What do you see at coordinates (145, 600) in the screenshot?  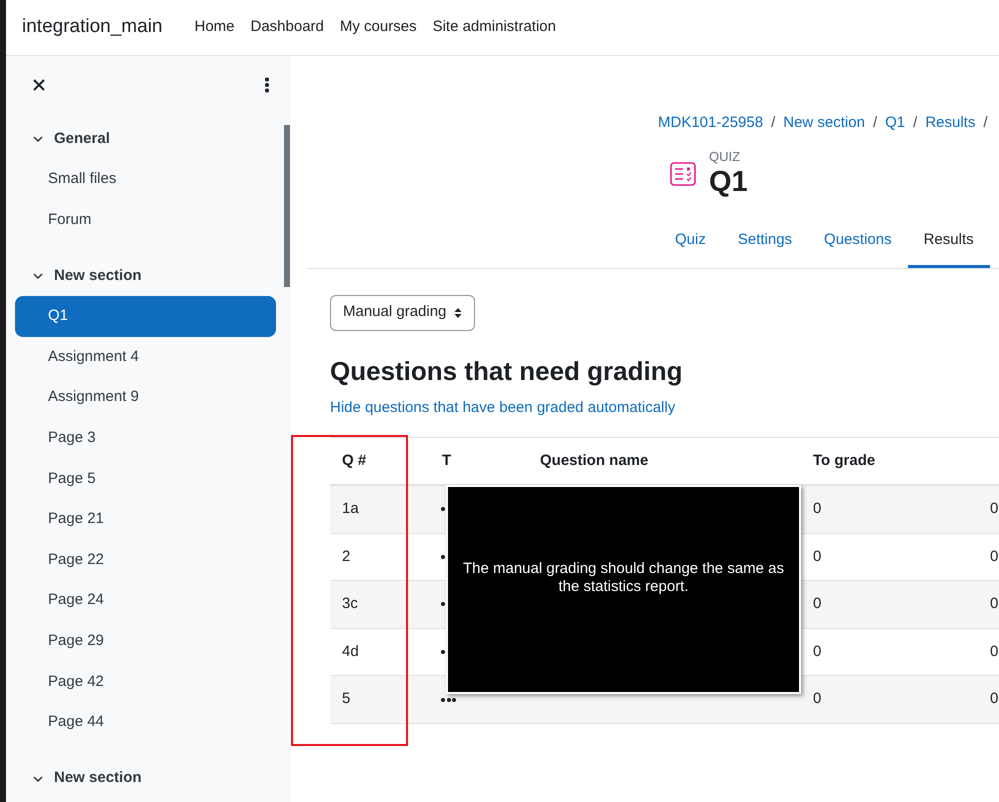 I see `sidebar-item: Page 24` at bounding box center [145, 600].